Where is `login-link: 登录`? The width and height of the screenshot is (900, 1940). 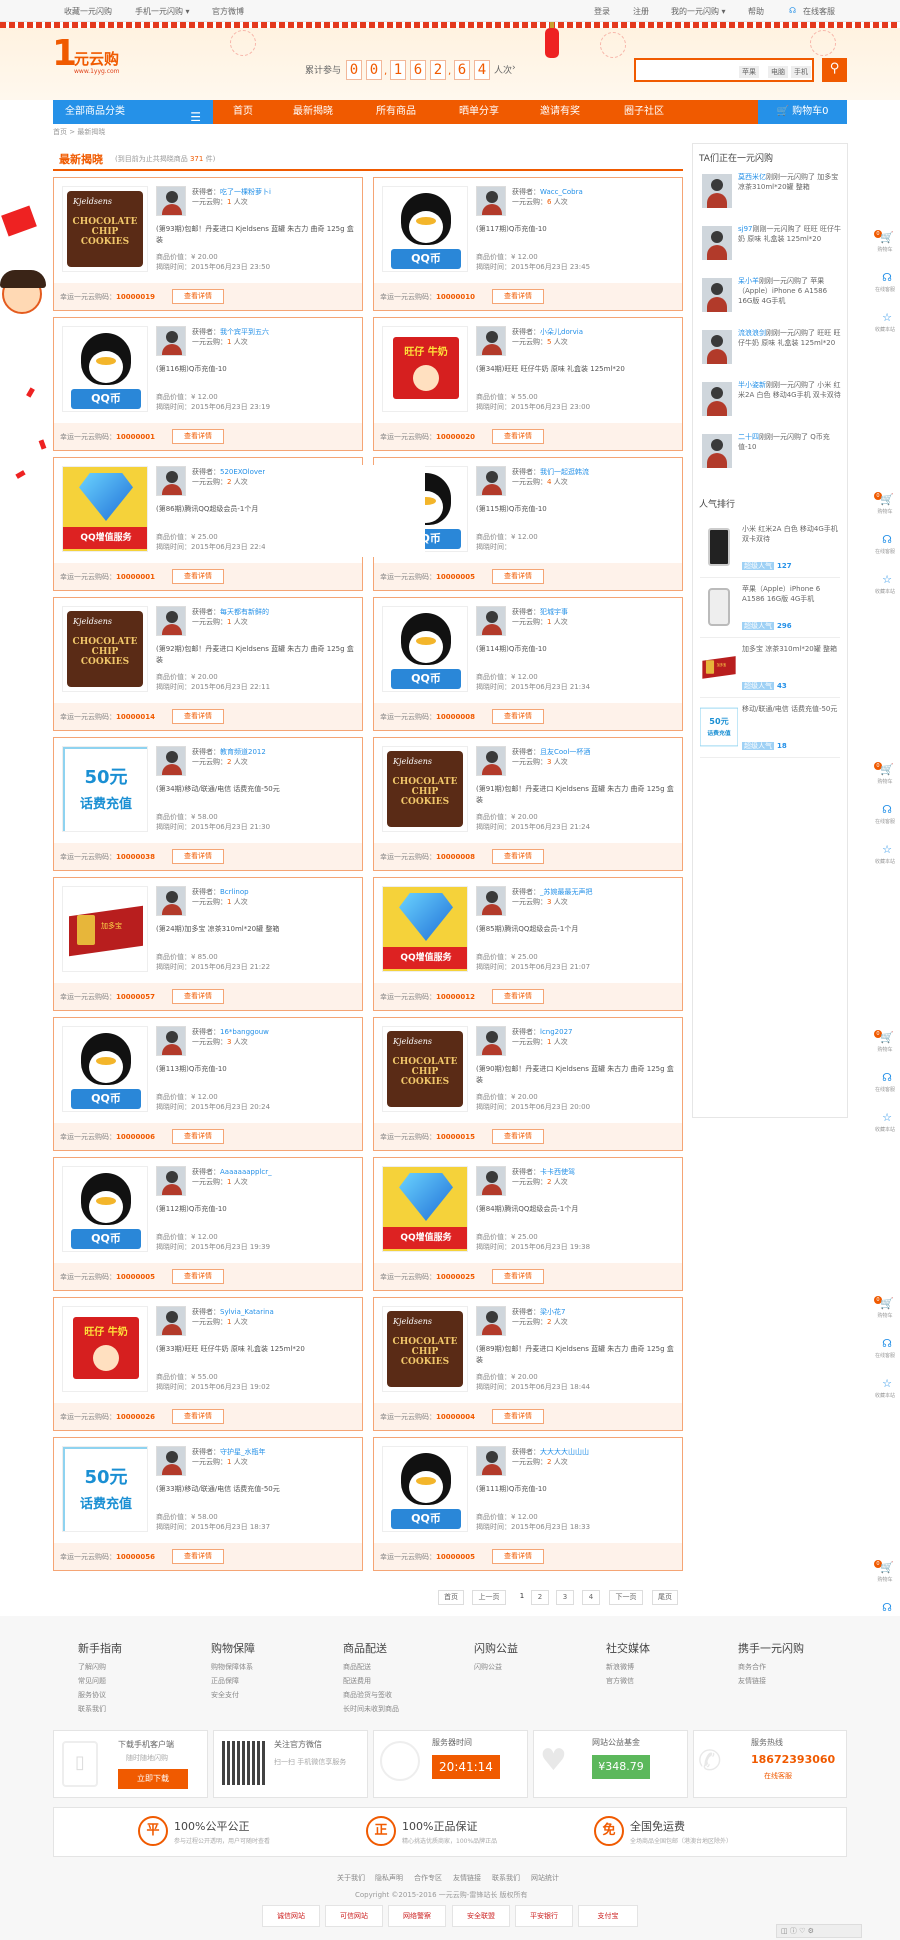
login-link: 登录 is located at coordinates (602, 11).